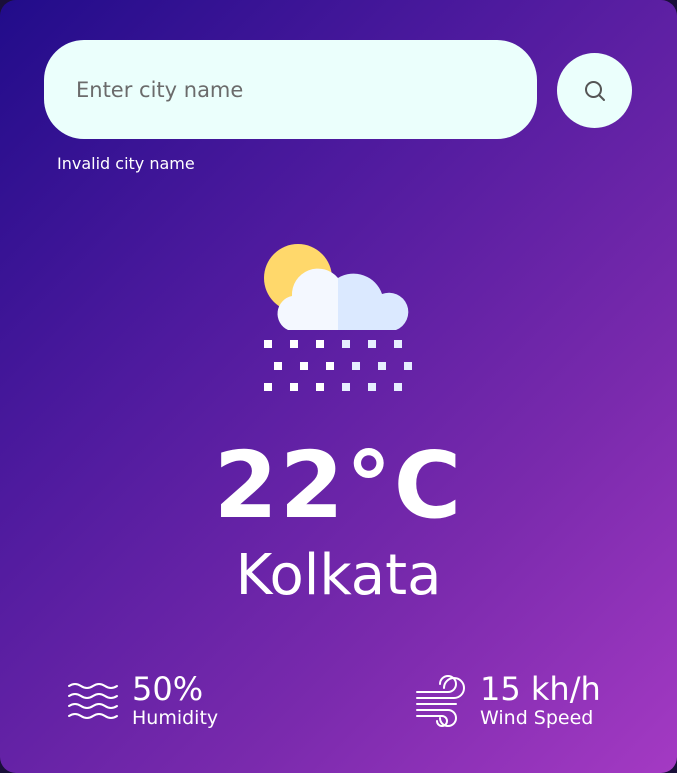 This screenshot has width=677, height=773. What do you see at coordinates (168, 689) in the screenshot?
I see `humidity-value: 50%` at bounding box center [168, 689].